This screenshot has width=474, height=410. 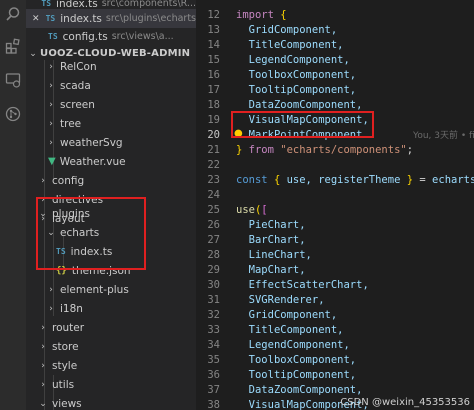 What do you see at coordinates (213, 105) in the screenshot?
I see `line-number: 18` at bounding box center [213, 105].